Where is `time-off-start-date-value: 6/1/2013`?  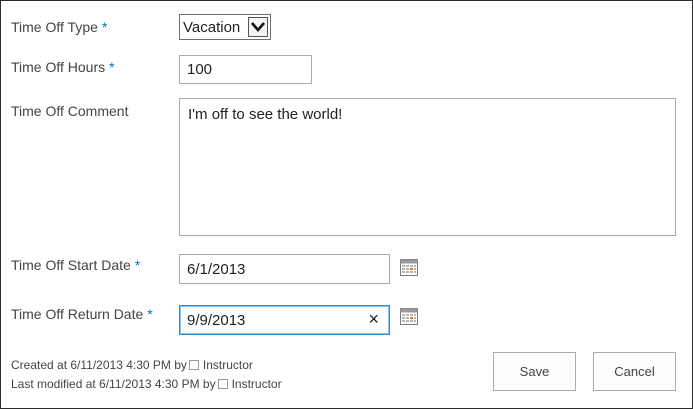 time-off-start-date-value: 6/1/2013 is located at coordinates (216, 269).